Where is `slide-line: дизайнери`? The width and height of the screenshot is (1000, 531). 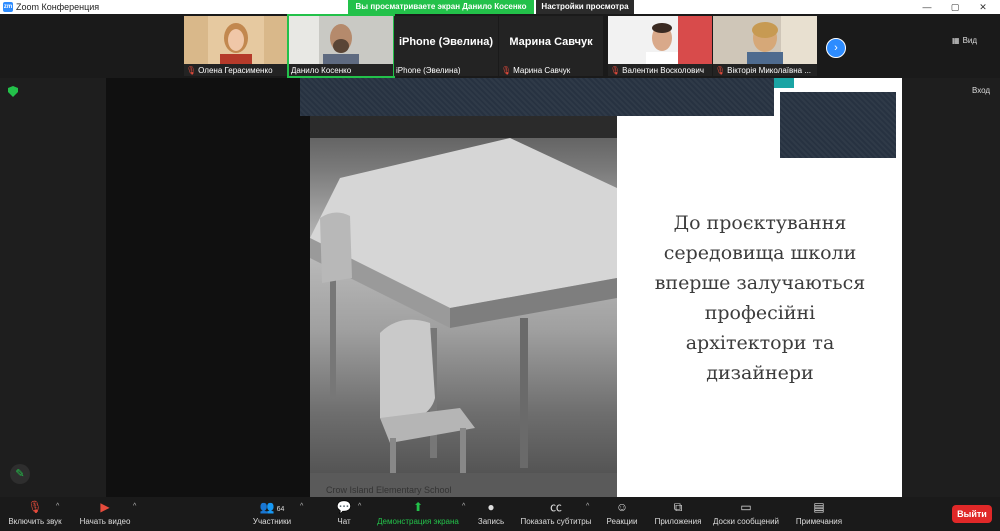
slide-line: дизайнери is located at coordinates (760, 373).